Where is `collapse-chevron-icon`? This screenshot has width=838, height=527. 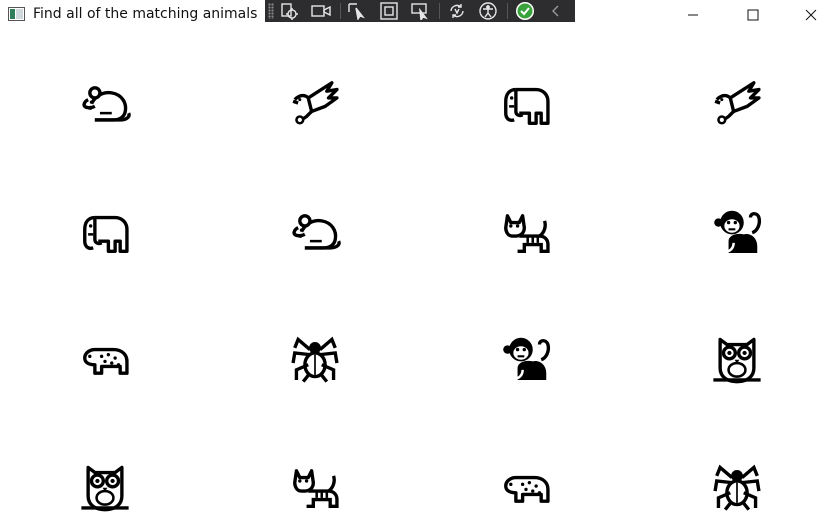
collapse-chevron-icon is located at coordinates (556, 11).